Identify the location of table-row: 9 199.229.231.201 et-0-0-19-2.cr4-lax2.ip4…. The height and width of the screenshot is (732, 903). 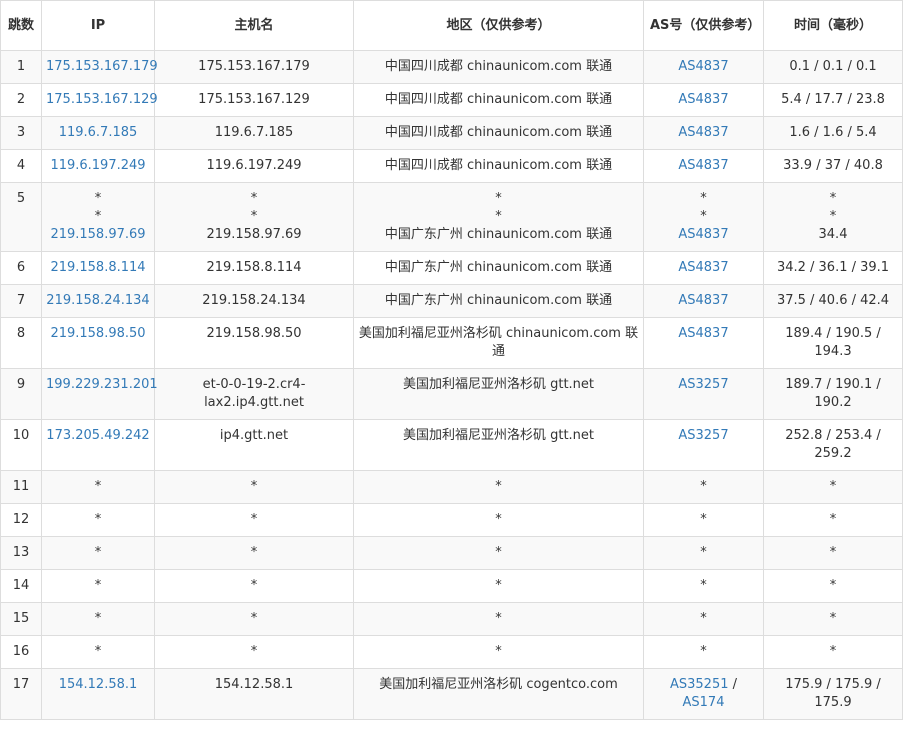
(451, 394).